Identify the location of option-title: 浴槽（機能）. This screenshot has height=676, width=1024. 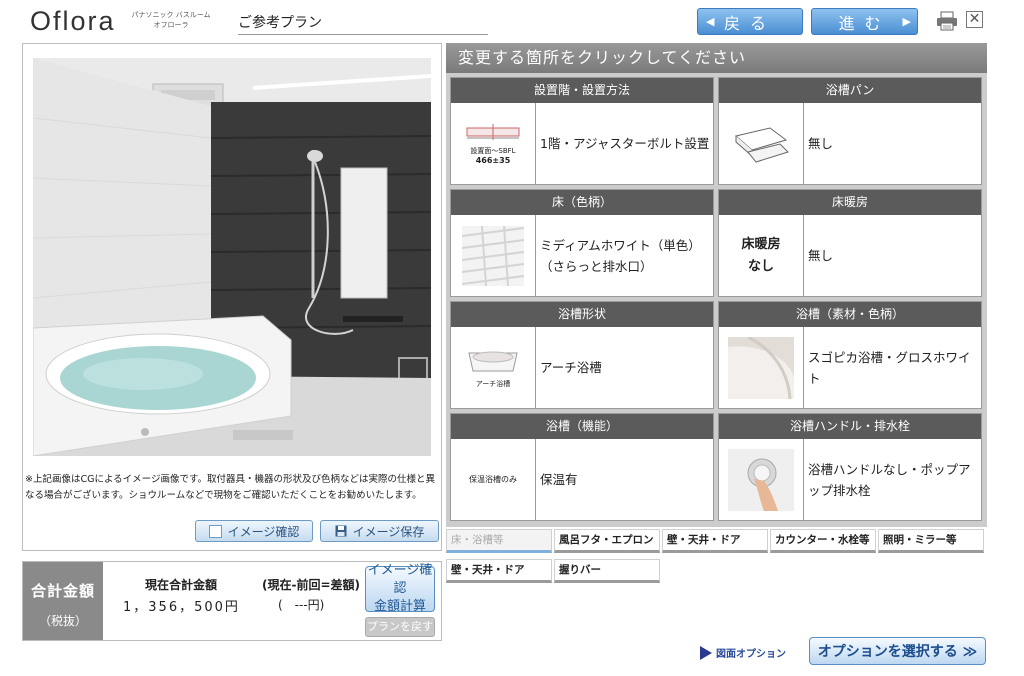
(582, 426).